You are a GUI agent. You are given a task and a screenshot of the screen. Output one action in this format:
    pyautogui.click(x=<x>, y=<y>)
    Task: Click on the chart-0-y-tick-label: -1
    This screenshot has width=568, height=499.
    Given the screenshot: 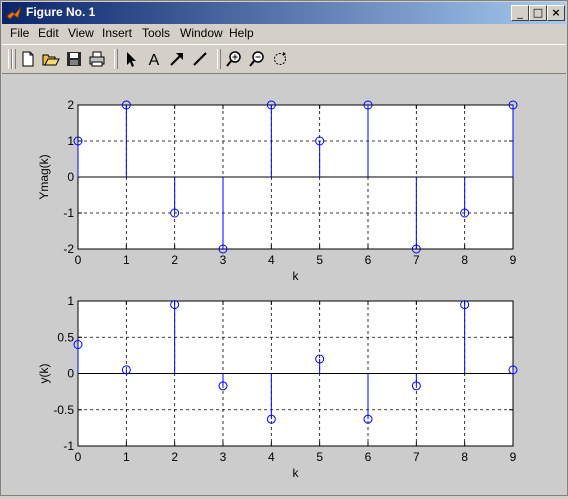 What is the action you would take?
    pyautogui.click(x=68, y=213)
    